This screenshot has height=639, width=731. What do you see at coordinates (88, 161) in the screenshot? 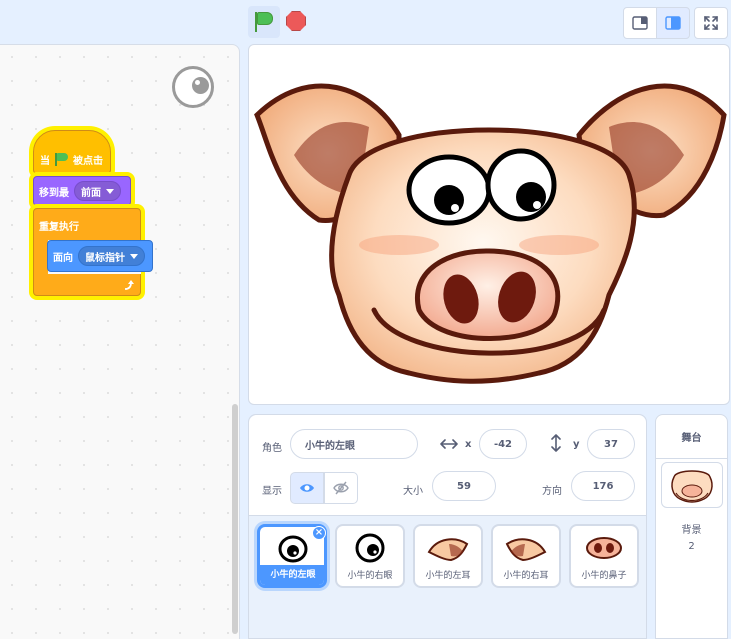
I see `hat-clicked-label: 被点击` at bounding box center [88, 161].